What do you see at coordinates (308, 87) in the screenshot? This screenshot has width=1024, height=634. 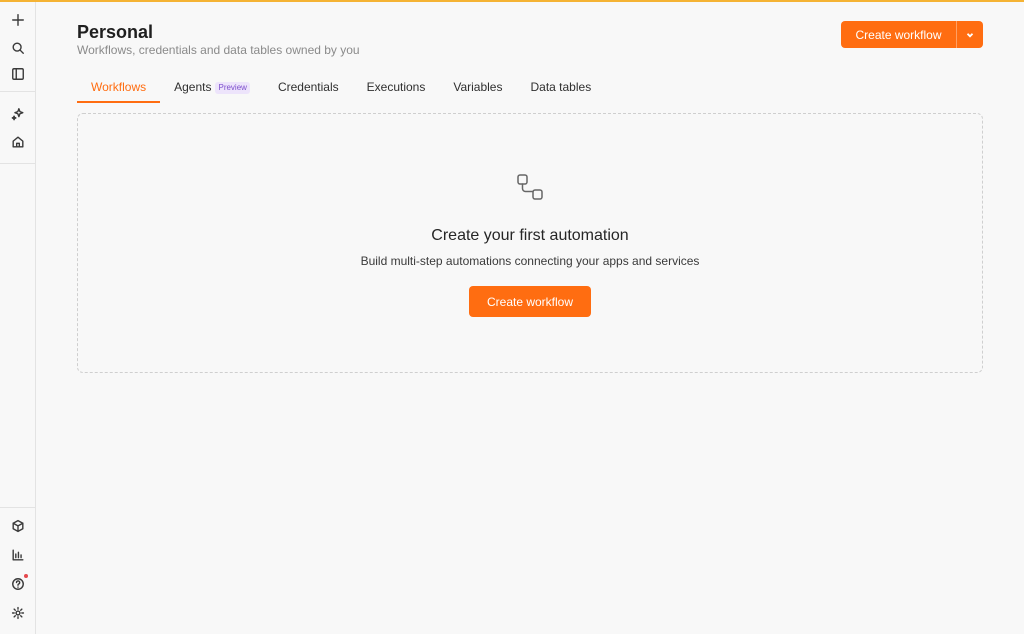 I see `tab-label: Credentials` at bounding box center [308, 87].